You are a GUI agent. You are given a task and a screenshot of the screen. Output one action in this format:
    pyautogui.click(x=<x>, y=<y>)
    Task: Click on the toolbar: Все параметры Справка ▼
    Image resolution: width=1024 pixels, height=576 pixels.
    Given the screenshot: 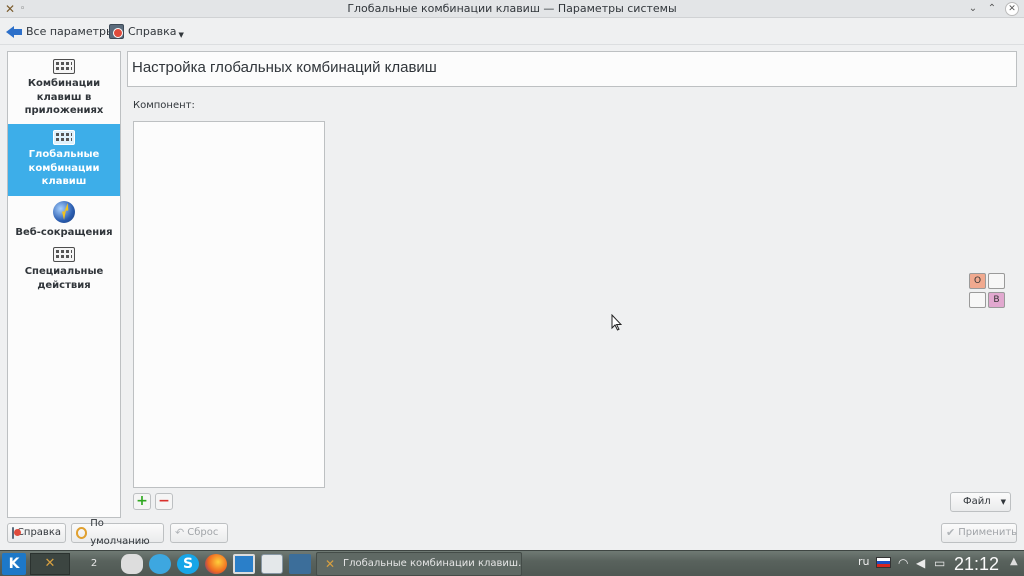 What is the action you would take?
    pyautogui.click(x=512, y=31)
    